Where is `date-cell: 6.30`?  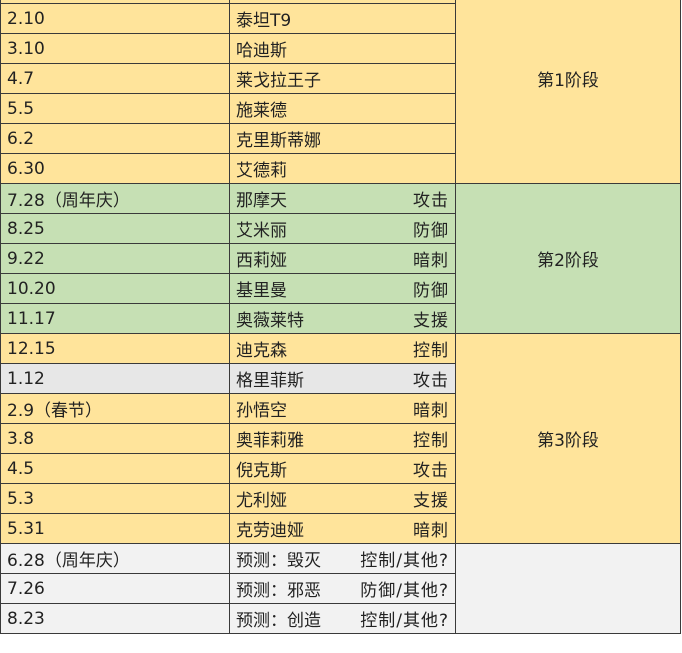 date-cell: 6.30 is located at coordinates (115, 168).